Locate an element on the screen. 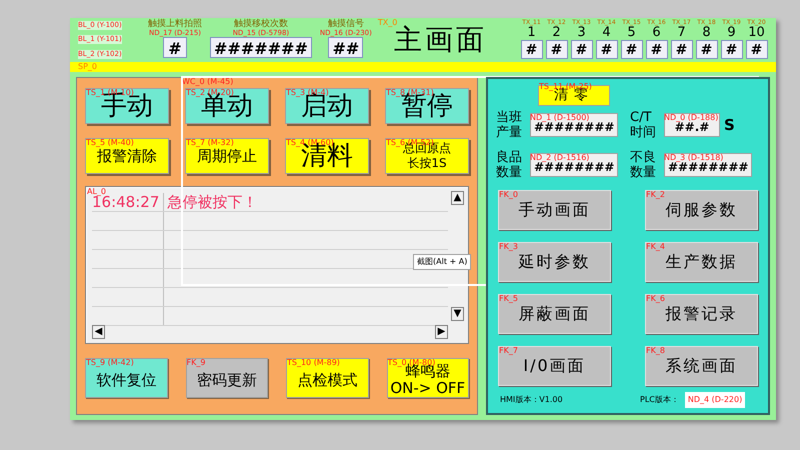 This screenshot has height=450, width=800. station-number: 5 is located at coordinates (631, 33).